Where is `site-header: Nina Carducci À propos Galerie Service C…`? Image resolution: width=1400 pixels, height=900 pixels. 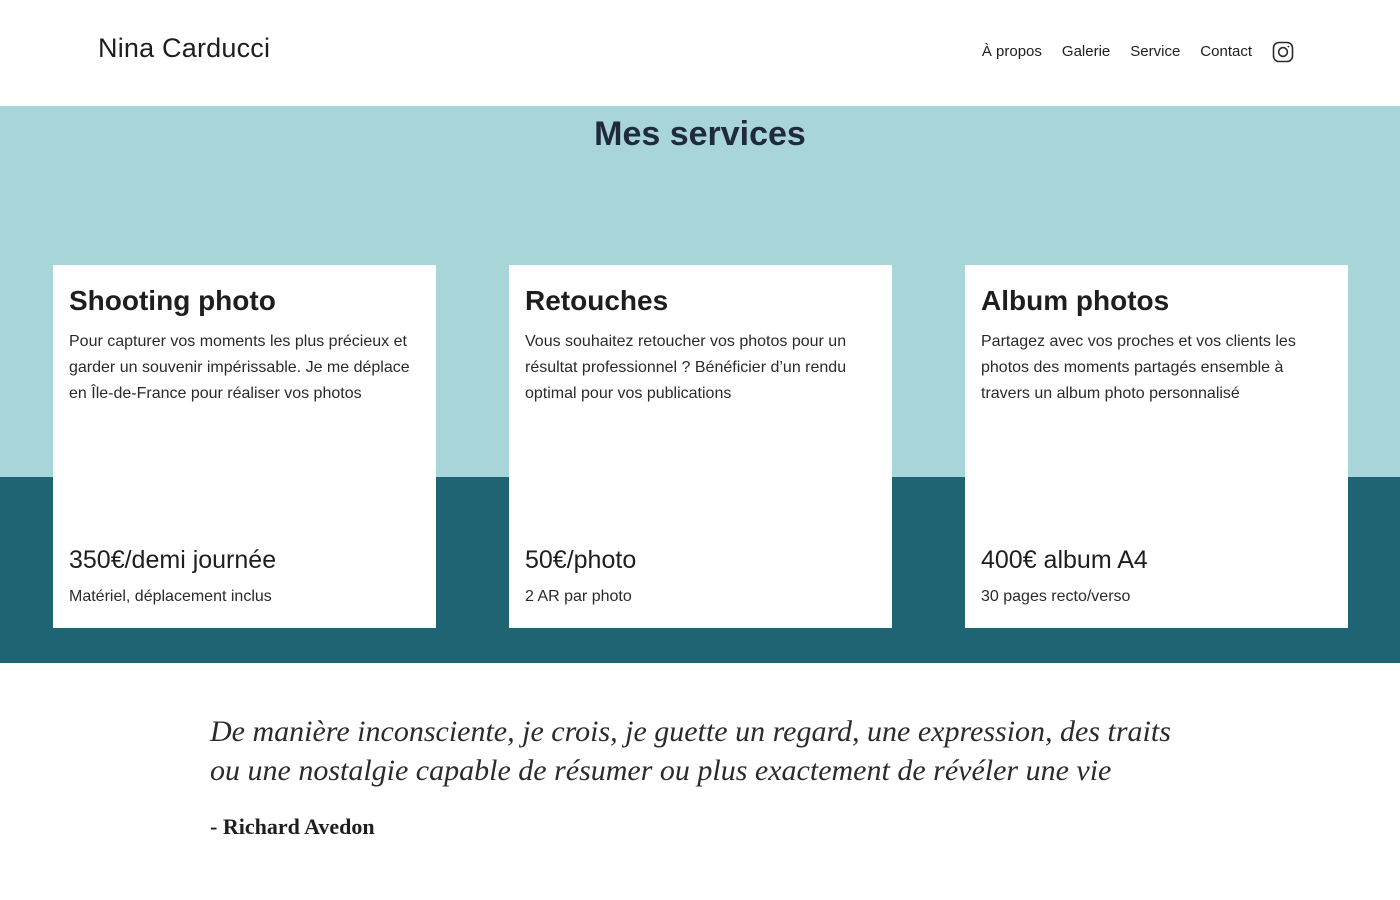
site-header: Nina Carducci À propos Galerie Service C… is located at coordinates (700, 53).